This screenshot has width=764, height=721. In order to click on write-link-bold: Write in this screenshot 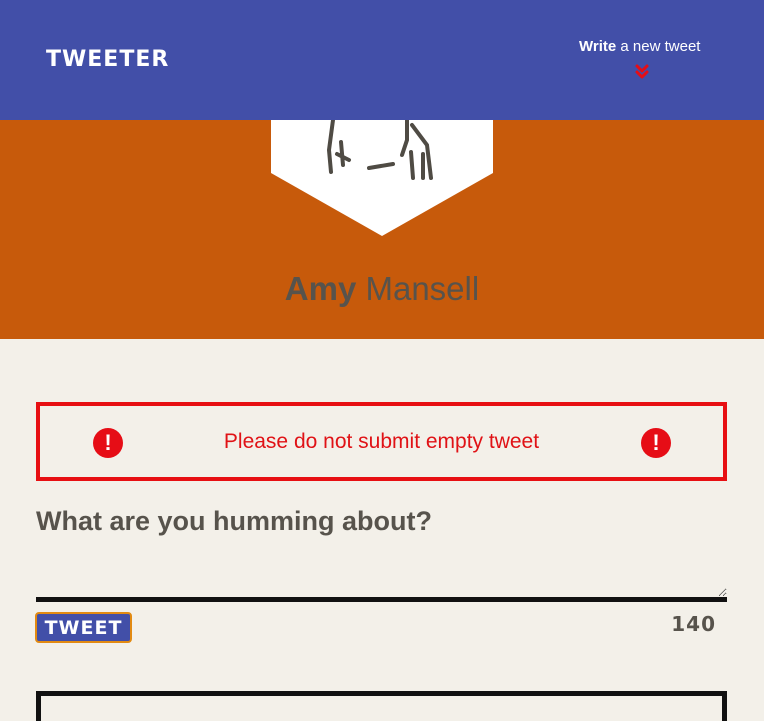, I will do `click(598, 46)`.